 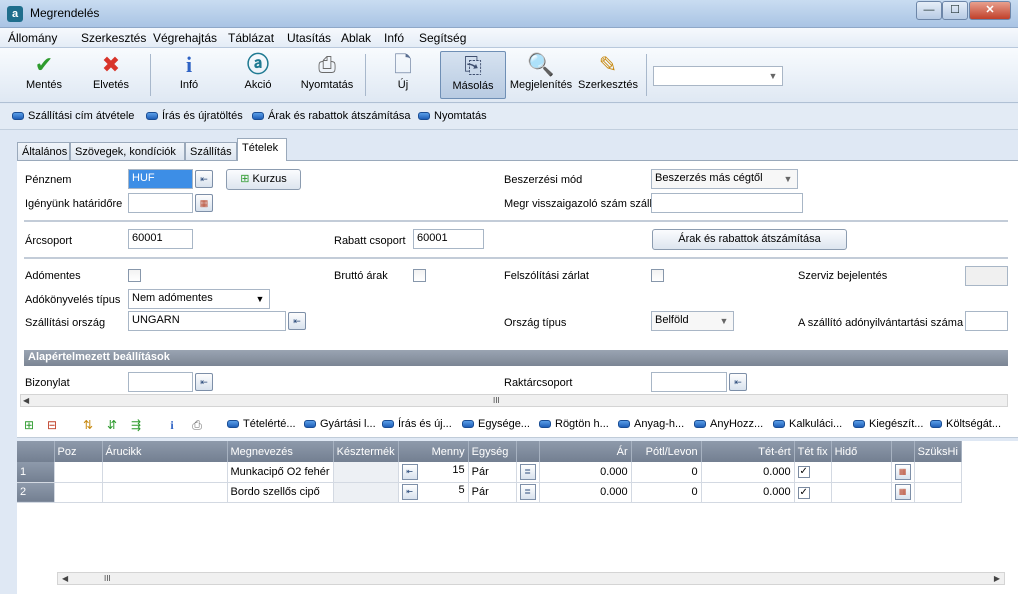 I want to click on gross-prices-checkbox, so click(x=419, y=275).